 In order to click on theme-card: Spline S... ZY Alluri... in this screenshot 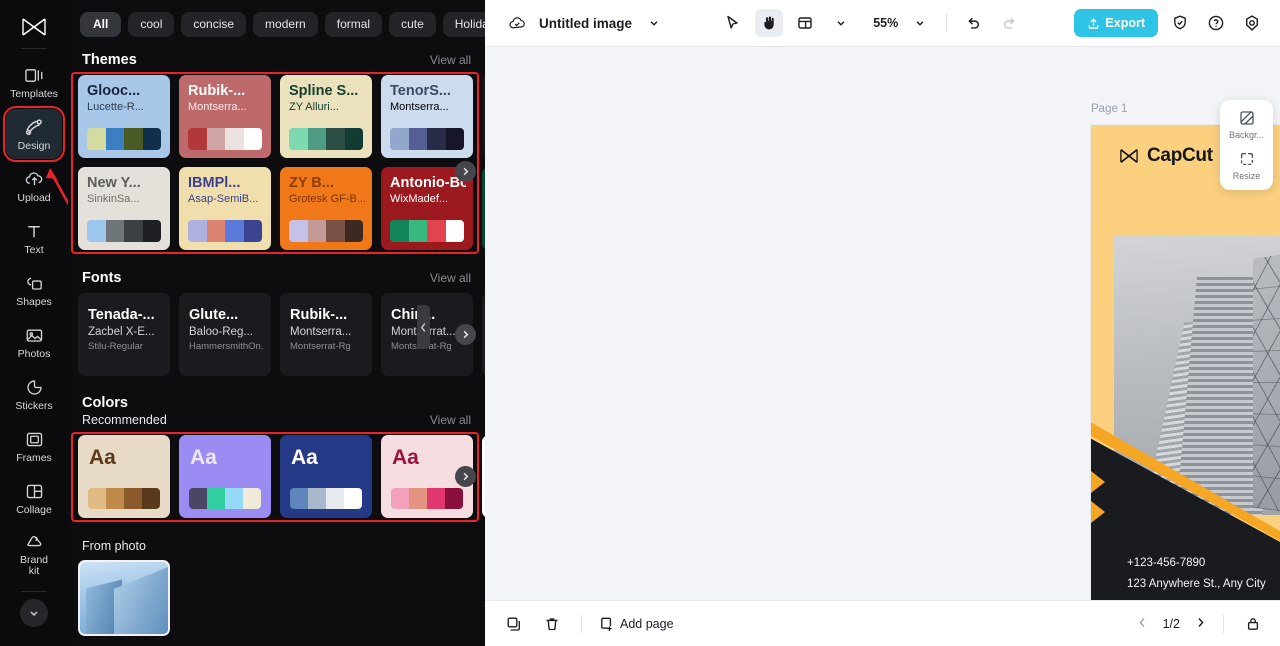, I will do `click(326, 116)`.